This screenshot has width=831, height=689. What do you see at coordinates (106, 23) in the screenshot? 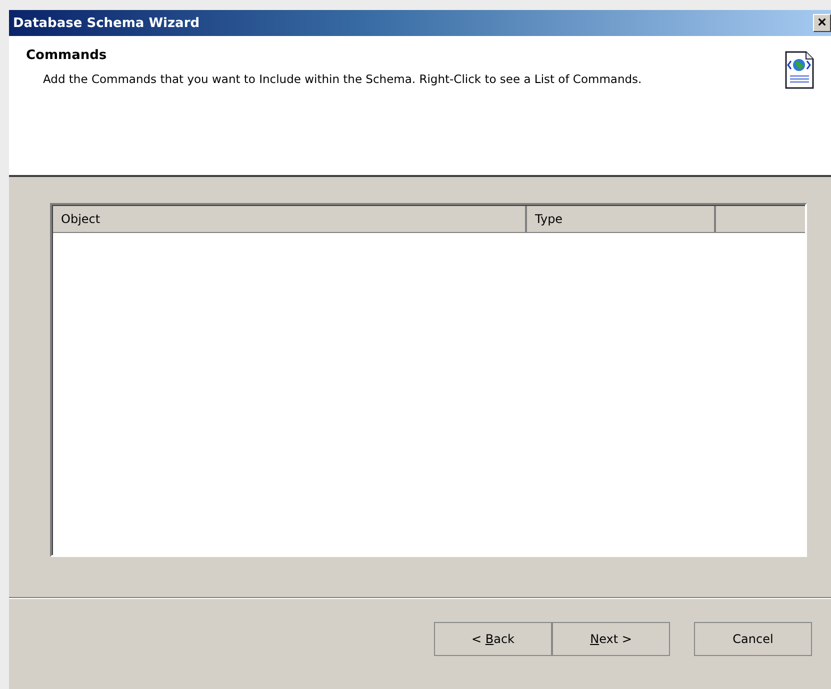
I see `window-title: Database Schema Wizard` at bounding box center [106, 23].